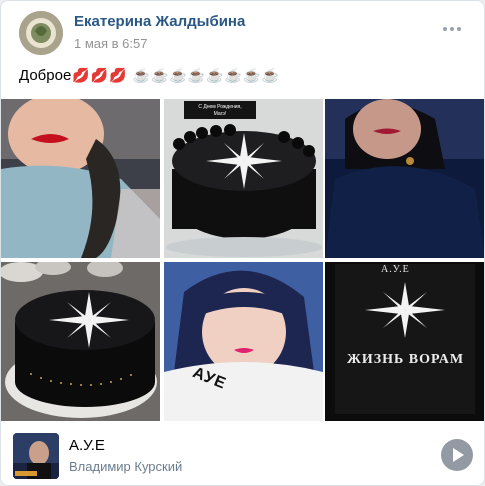 The image size is (485, 486). I want to click on aue-top-label: А.У.Е, so click(395, 269).